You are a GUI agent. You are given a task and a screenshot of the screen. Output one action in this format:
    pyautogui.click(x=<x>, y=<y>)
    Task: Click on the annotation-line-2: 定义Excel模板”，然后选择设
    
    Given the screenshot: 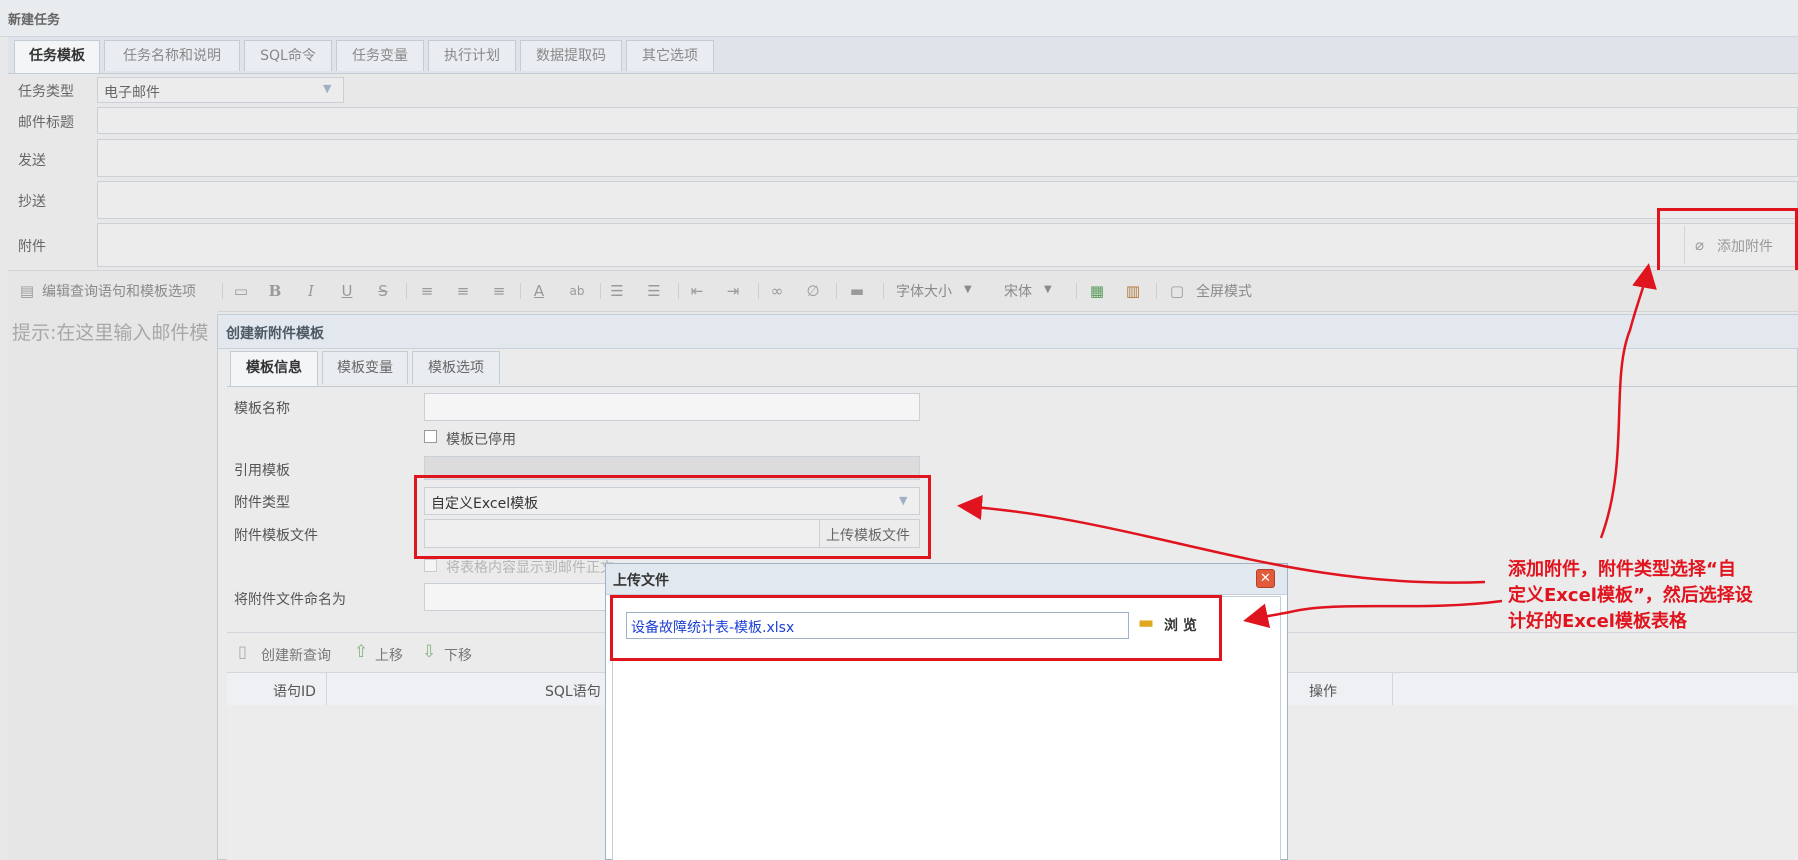 What is the action you would take?
    pyautogui.click(x=1630, y=595)
    